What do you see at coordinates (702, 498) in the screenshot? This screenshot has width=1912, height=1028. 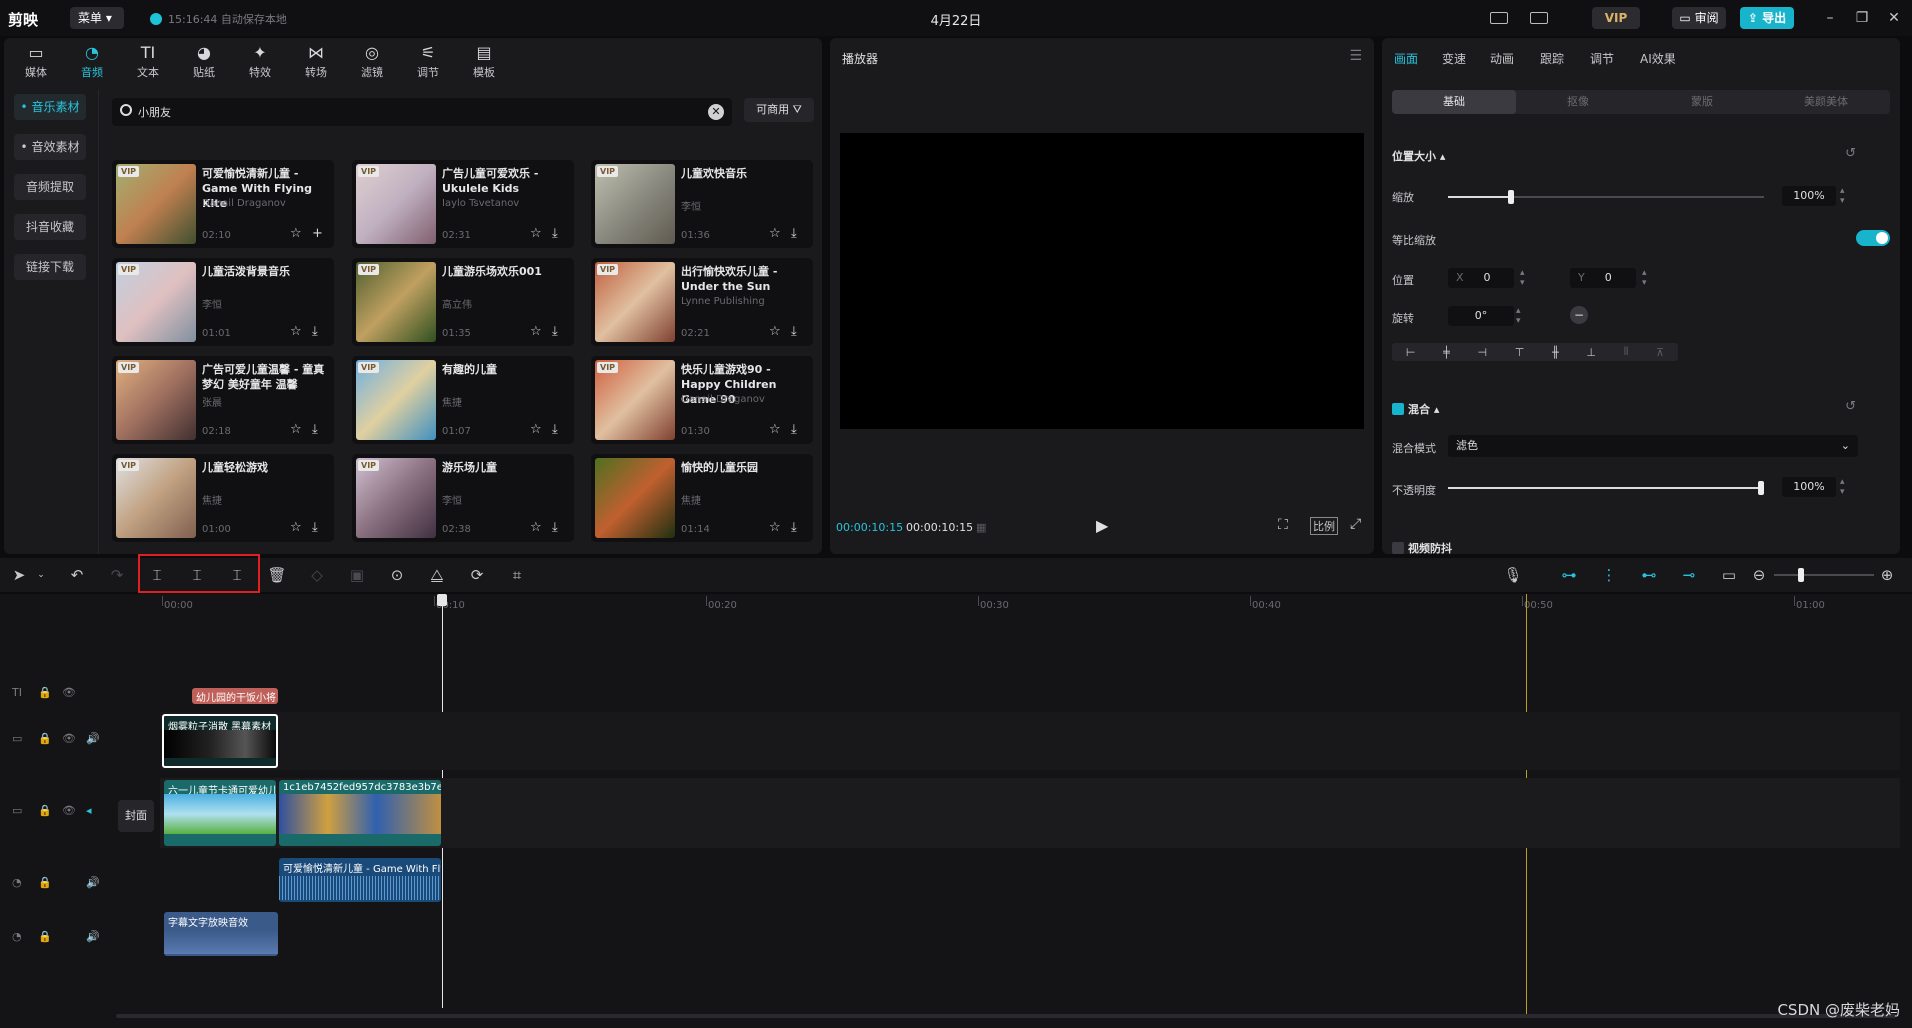 I see `music-card: 愉快的儿童乐园 焦捷 01:14 ☆ ⤓` at bounding box center [702, 498].